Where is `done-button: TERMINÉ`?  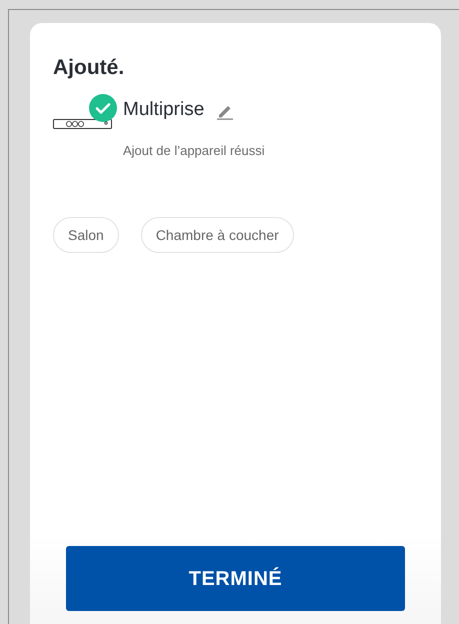
done-button: TERMINÉ is located at coordinates (235, 578).